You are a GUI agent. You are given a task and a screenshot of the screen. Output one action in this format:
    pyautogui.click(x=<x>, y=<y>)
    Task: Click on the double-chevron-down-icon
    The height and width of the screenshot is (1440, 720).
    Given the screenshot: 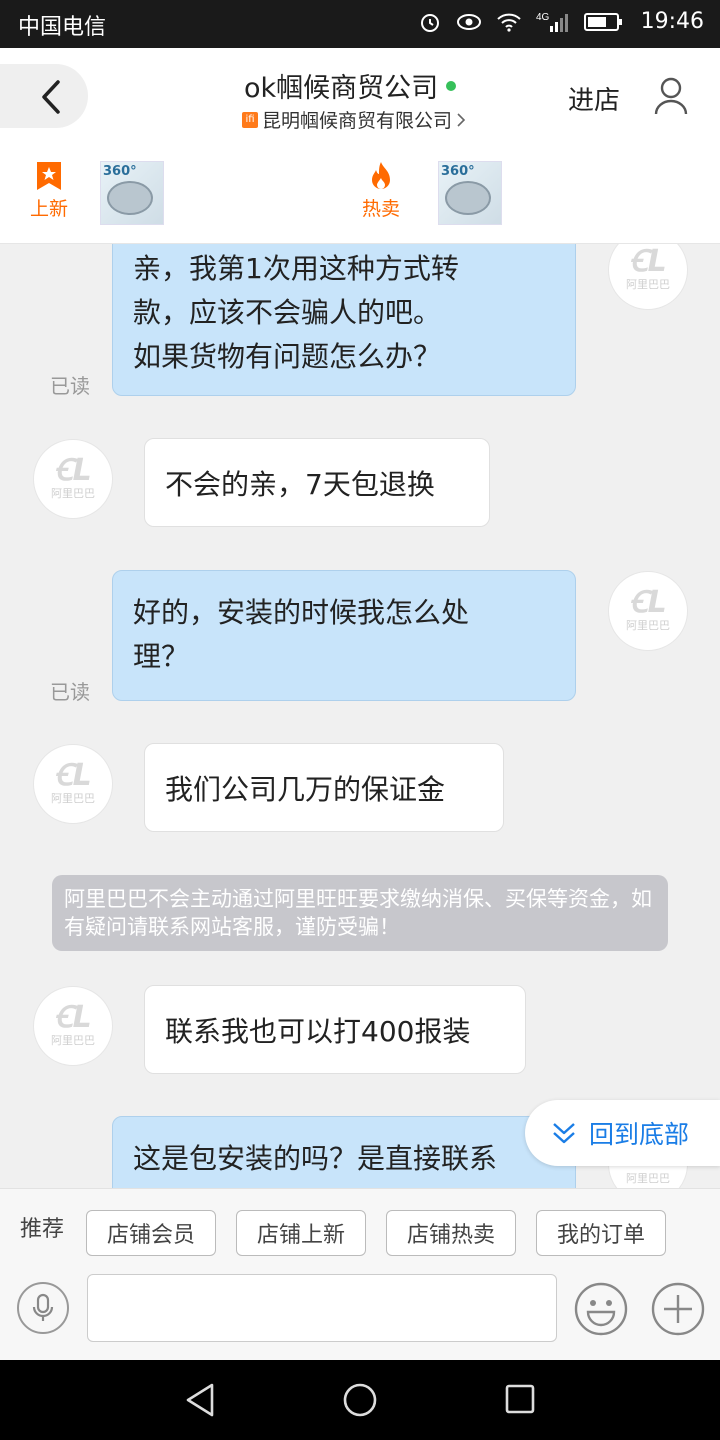 What is the action you would take?
    pyautogui.click(x=564, y=1133)
    